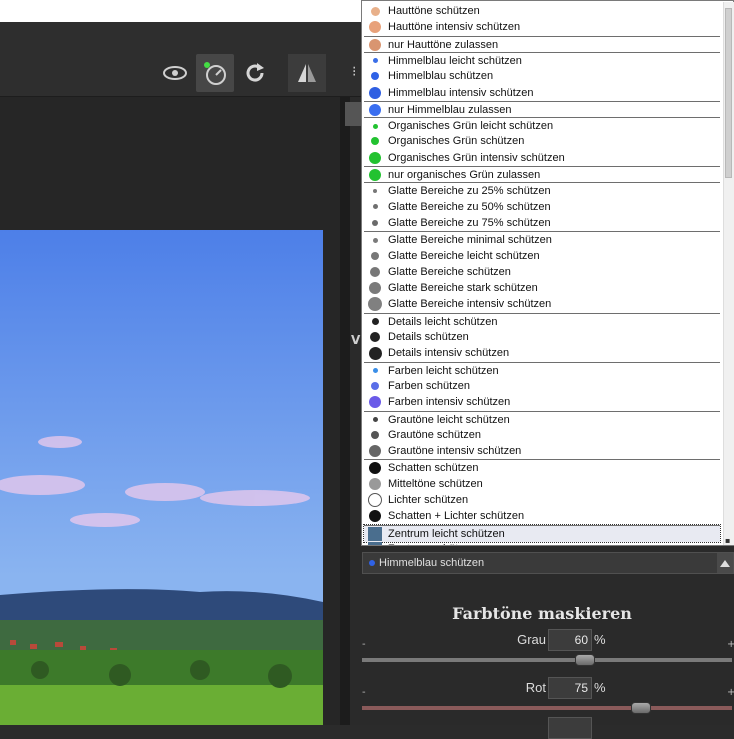 This screenshot has width=734, height=739. I want to click on dropdown-item: Organisches Grün leicht schützen, so click(542, 125).